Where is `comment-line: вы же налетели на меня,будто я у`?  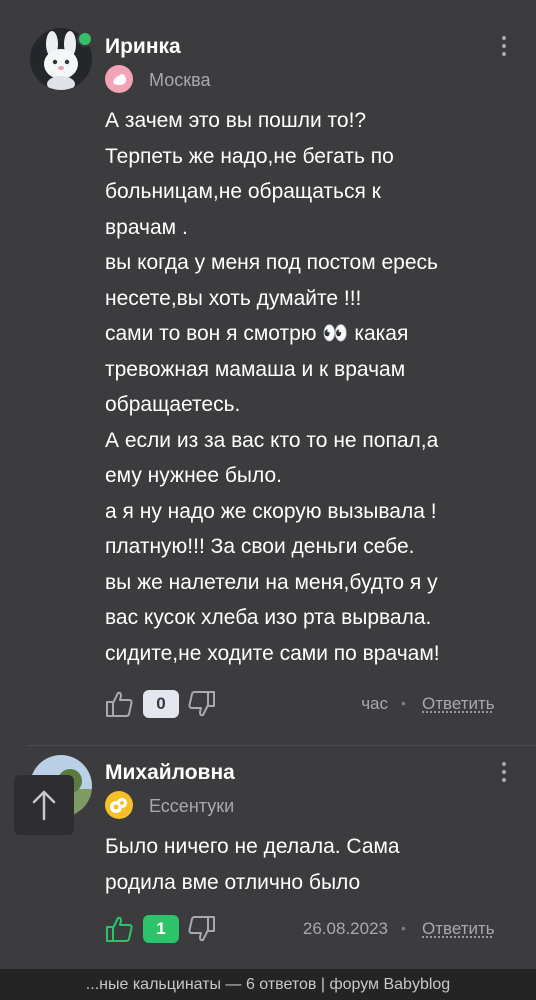 comment-line: вы же налетели на меня,будто я у is located at coordinates (271, 582).